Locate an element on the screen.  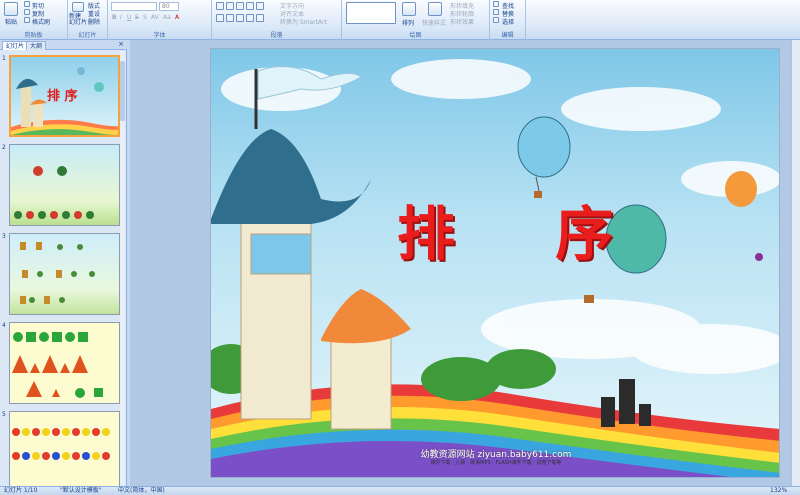
tab-slides: 幻灯片 is located at coordinates (15, 45).